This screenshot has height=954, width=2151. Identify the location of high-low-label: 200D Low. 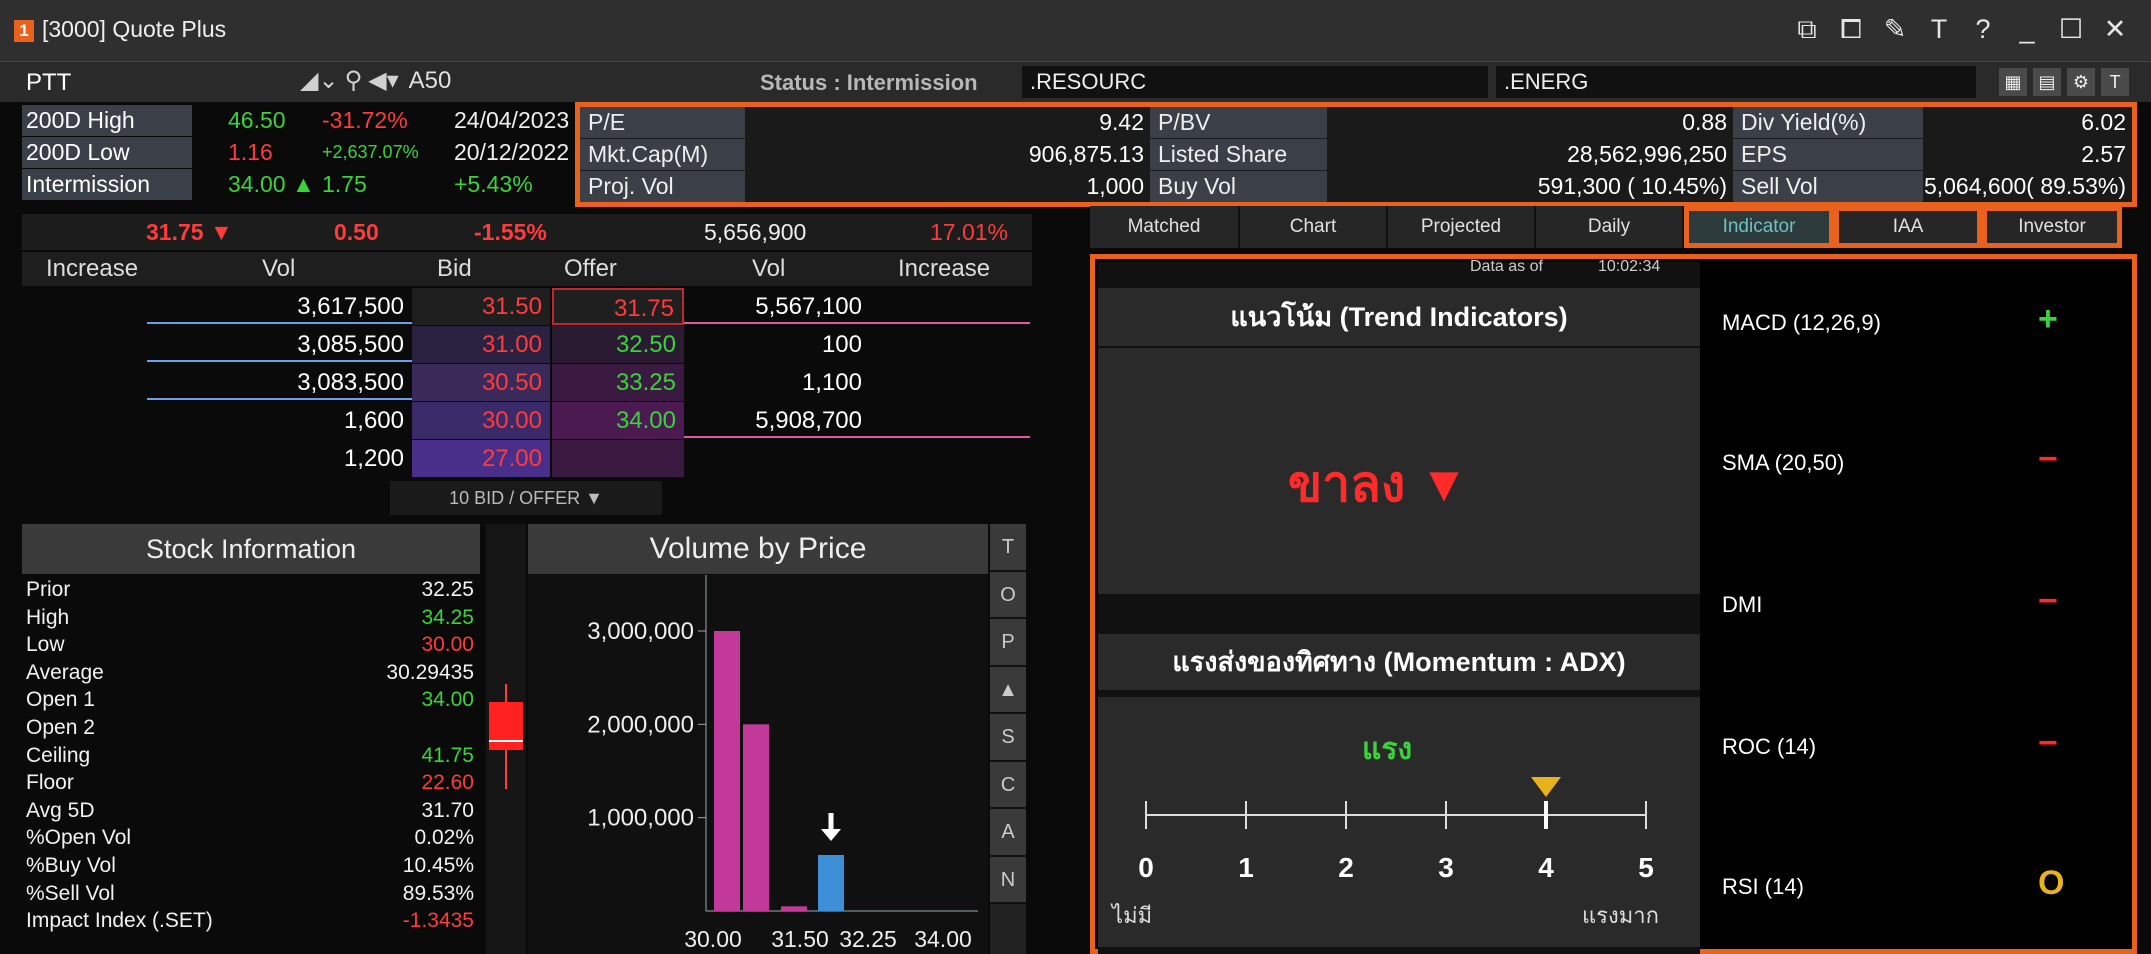
(107, 152).